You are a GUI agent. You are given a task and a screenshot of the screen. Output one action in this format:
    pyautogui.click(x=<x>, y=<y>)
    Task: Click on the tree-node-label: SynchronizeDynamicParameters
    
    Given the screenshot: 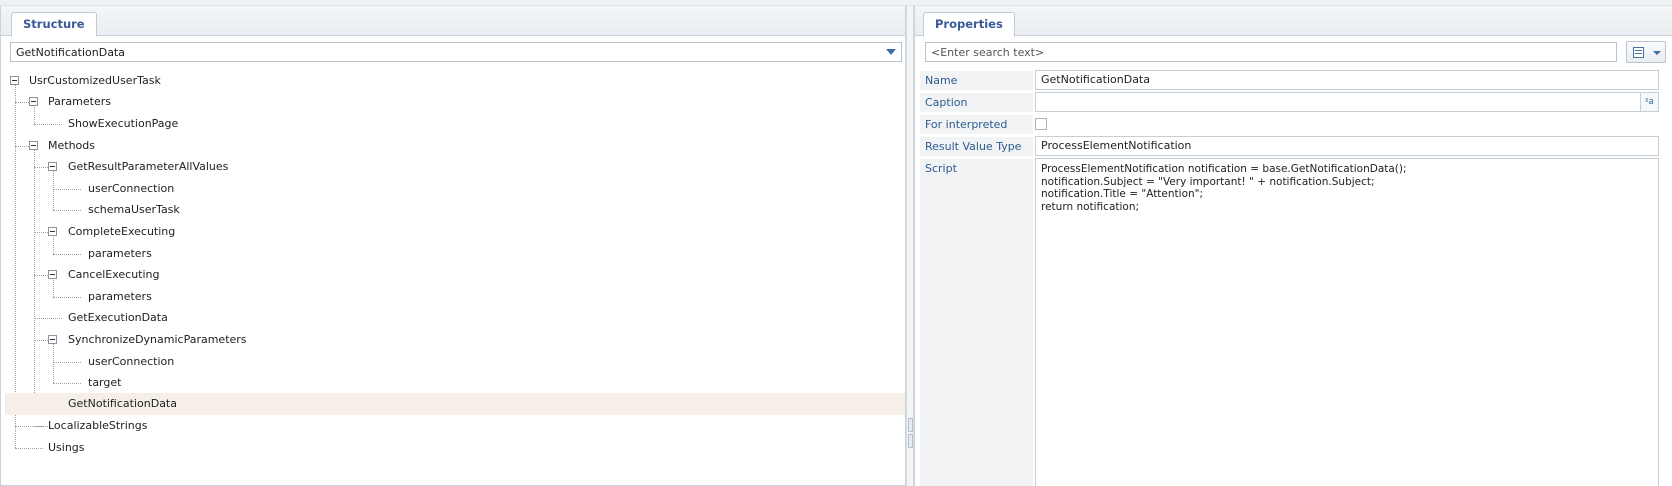 What is the action you would take?
    pyautogui.click(x=157, y=339)
    